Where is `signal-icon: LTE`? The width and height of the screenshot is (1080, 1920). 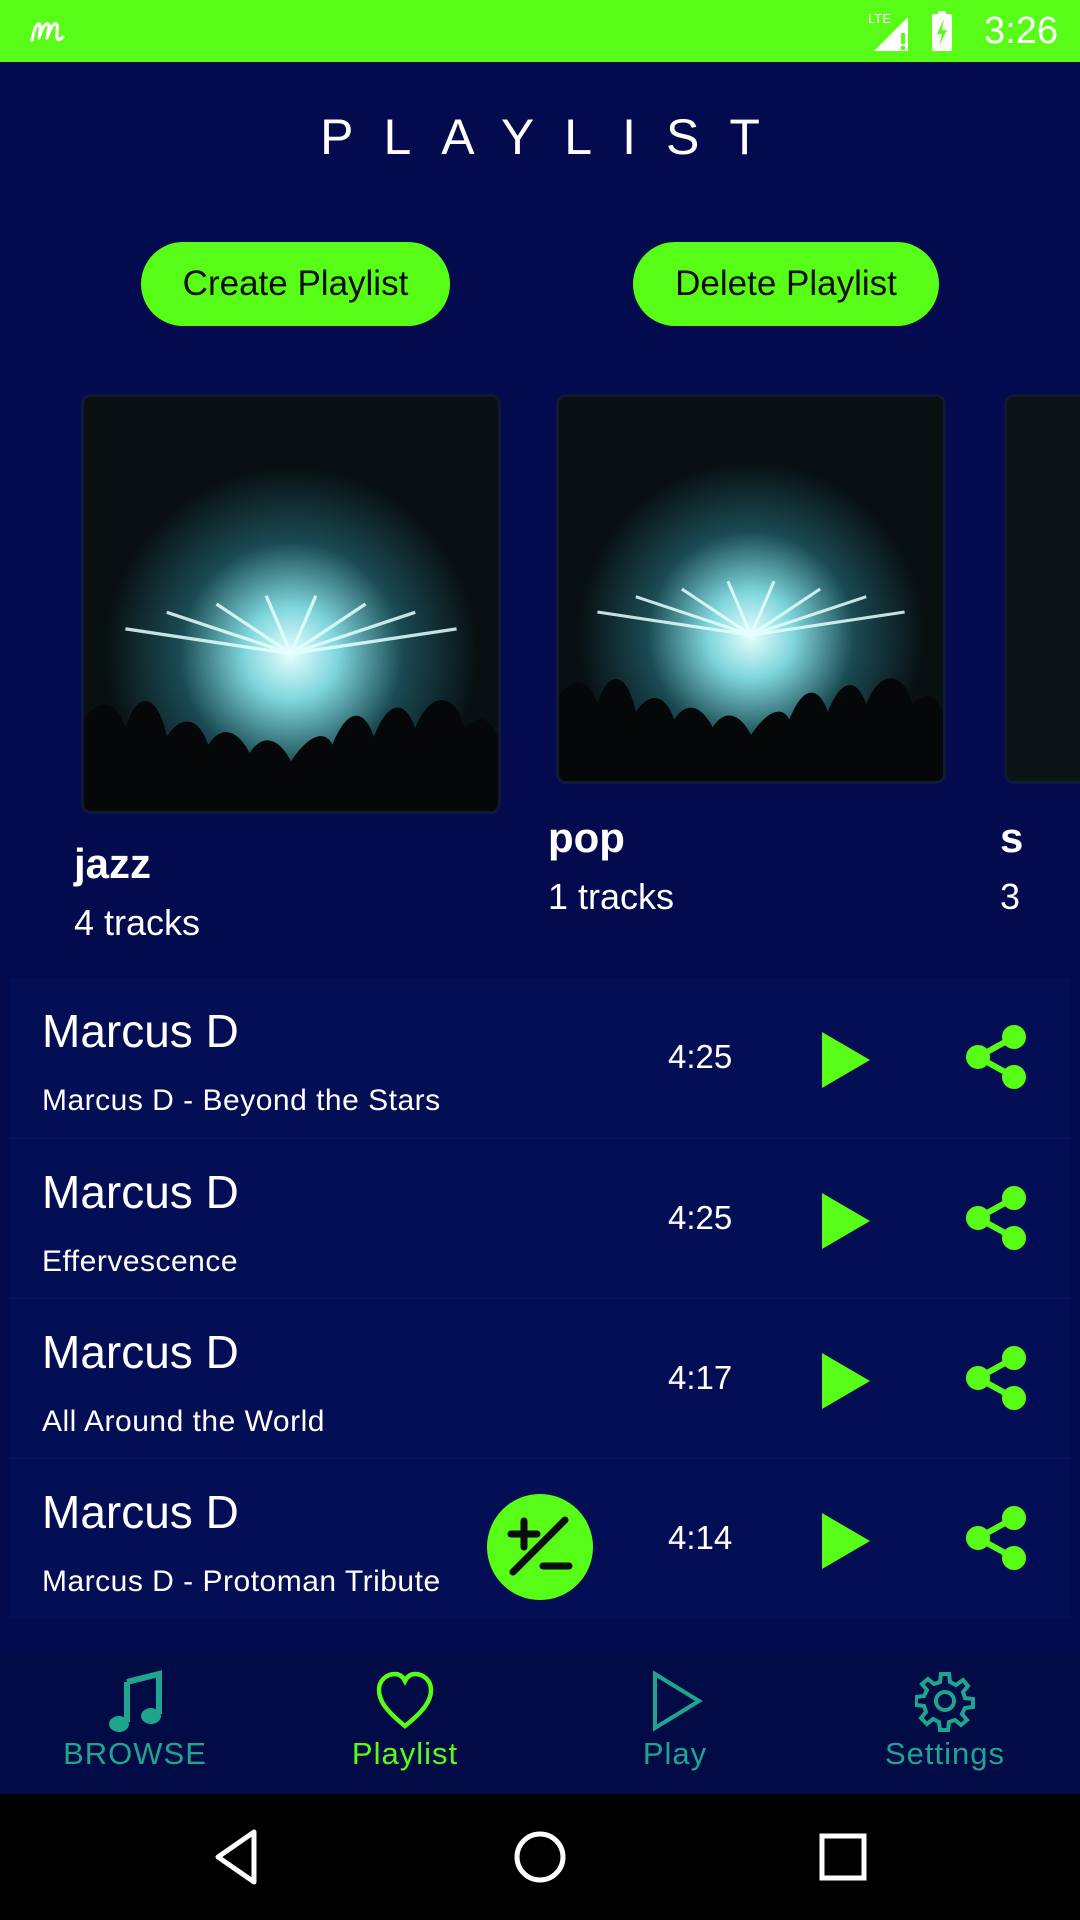 signal-icon: LTE is located at coordinates (888, 31).